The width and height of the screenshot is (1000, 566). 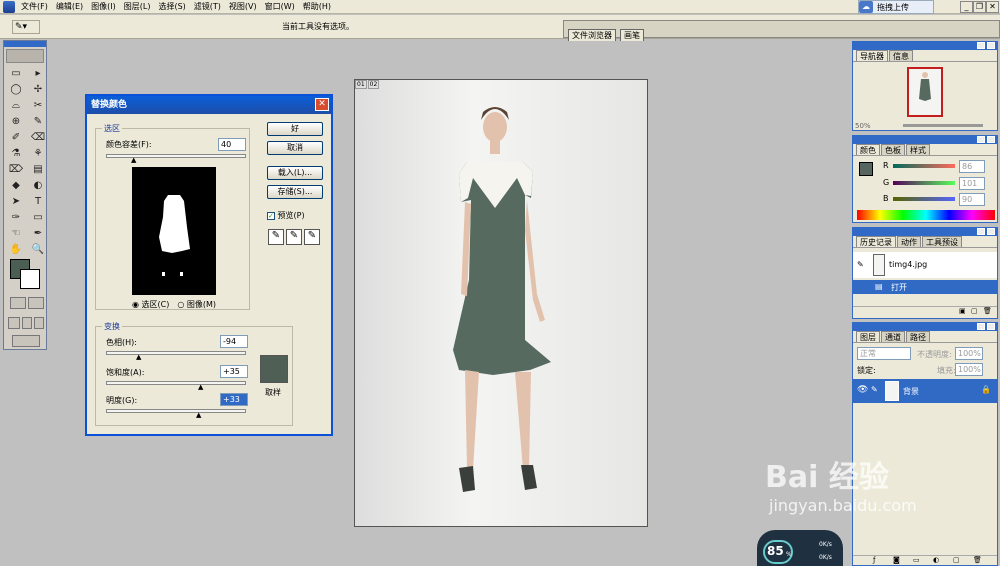 I want to click on eyedropper-minus-icon: ✎, so click(x=312, y=237).